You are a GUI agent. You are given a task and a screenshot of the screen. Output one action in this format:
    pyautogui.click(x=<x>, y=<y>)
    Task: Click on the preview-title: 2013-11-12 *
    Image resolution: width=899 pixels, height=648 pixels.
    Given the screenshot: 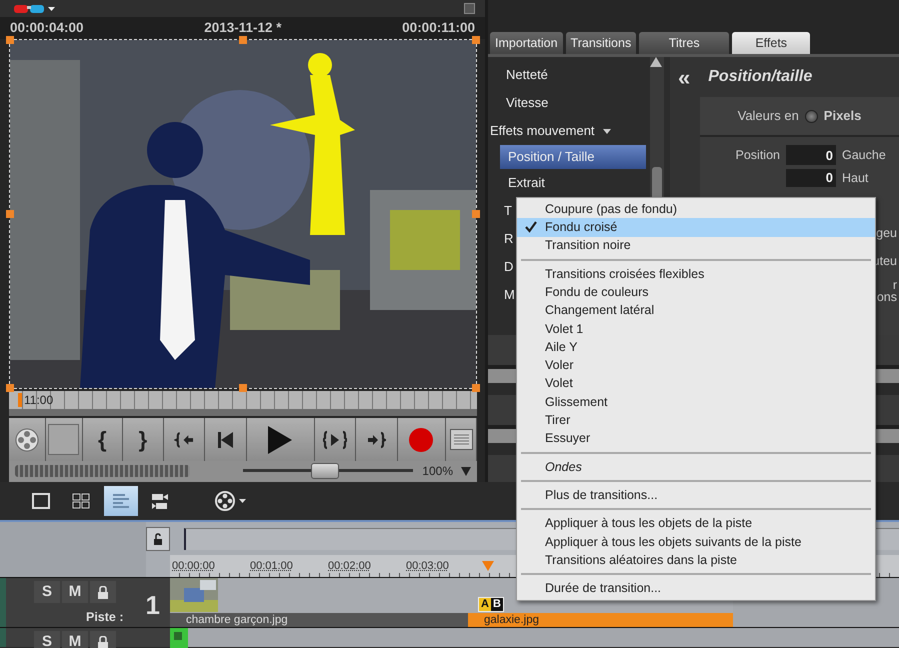 What is the action you would take?
    pyautogui.click(x=243, y=27)
    